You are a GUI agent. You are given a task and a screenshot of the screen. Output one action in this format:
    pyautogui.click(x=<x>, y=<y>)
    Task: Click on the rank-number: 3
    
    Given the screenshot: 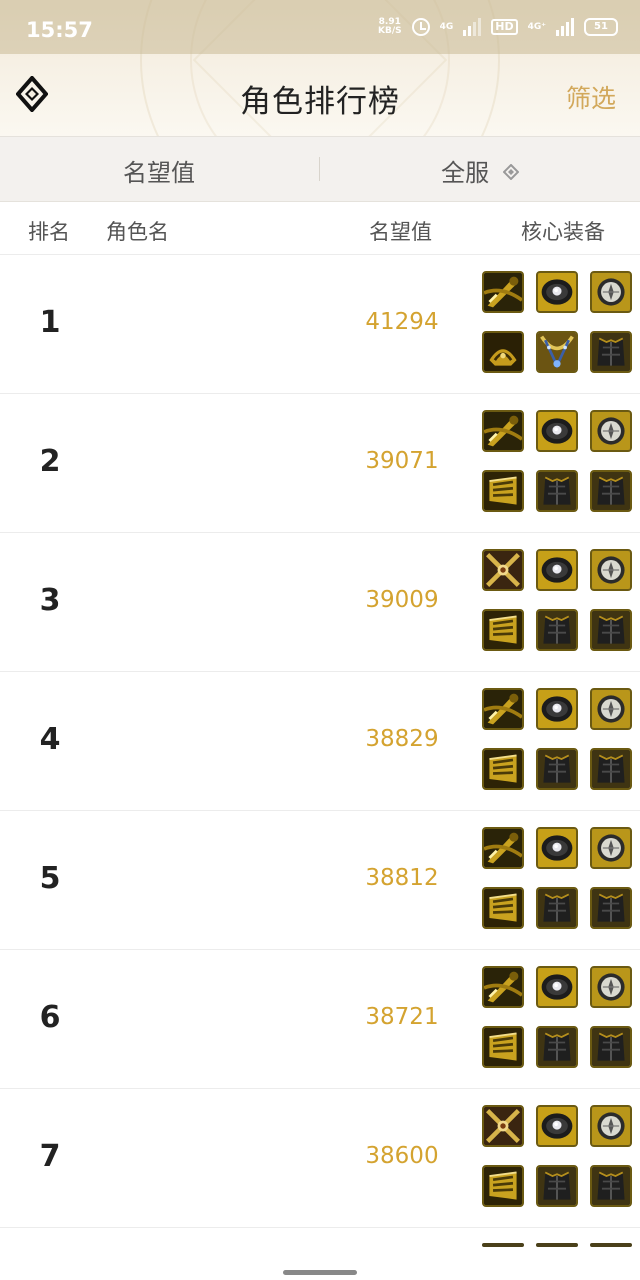 What is the action you would take?
    pyautogui.click(x=50, y=600)
    